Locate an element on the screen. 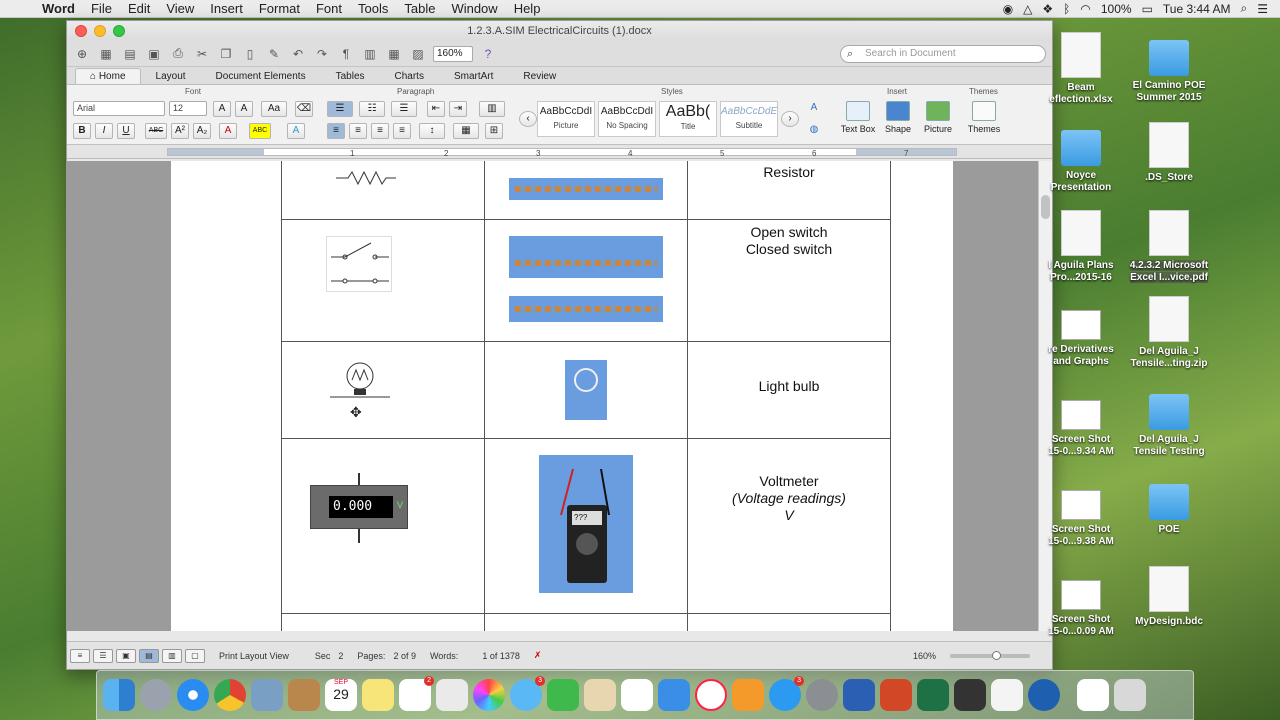 Image resolution: width=1280 pixels, height=720 pixels. bold-button: B is located at coordinates (82, 131).